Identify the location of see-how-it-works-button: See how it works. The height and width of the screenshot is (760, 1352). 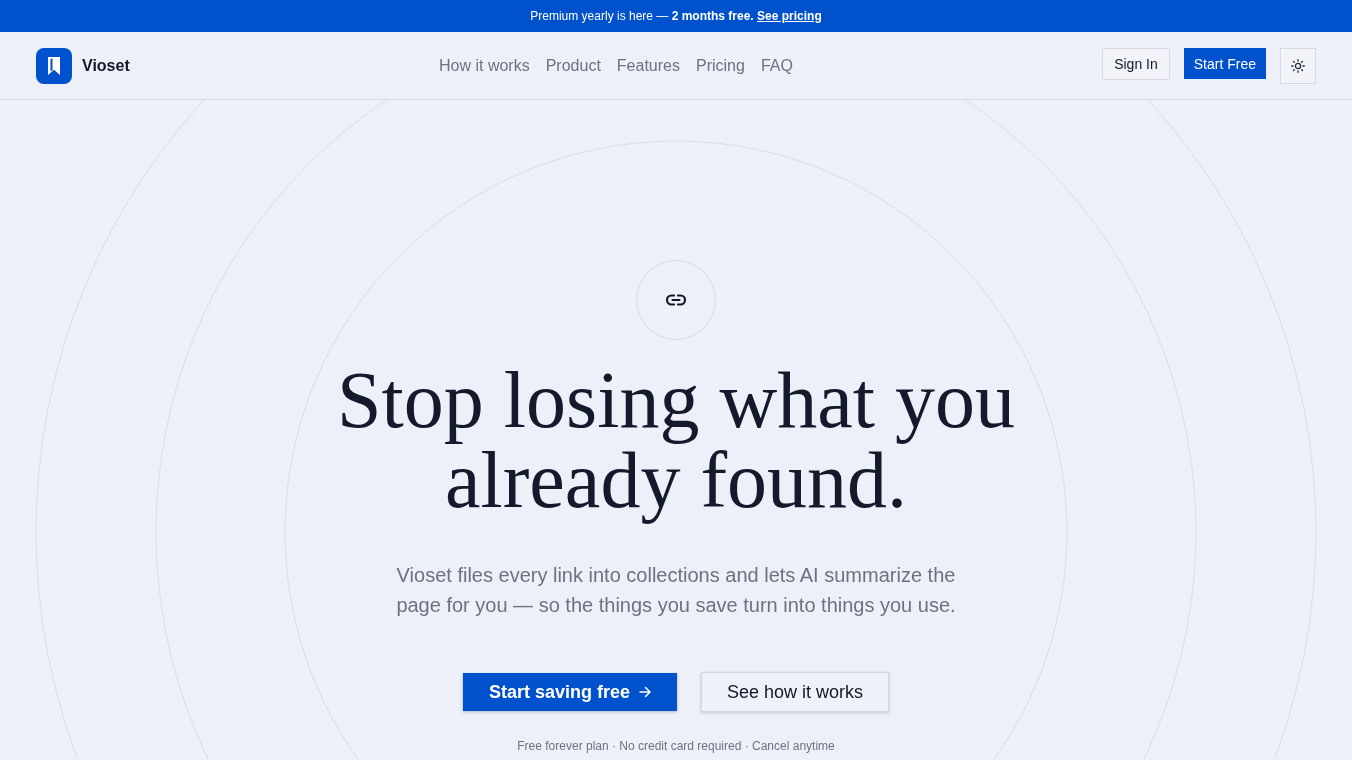
(795, 692).